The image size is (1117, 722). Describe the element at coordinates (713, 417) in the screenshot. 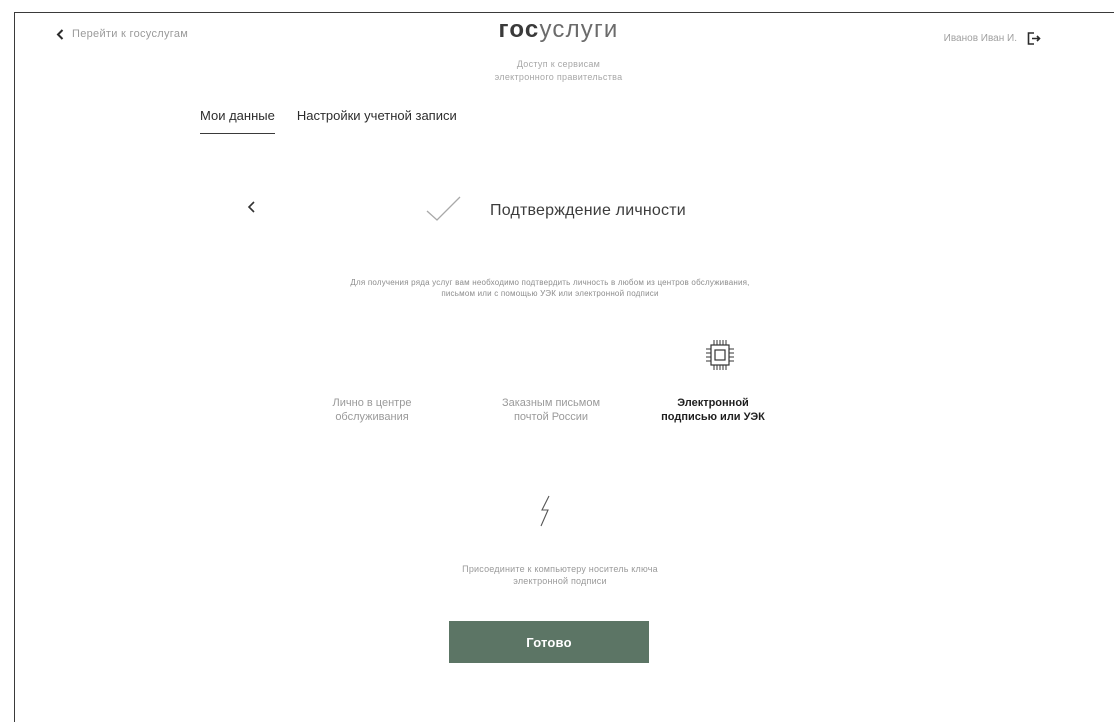

I see `option-signature-line-2: подписью или УЭК` at that location.